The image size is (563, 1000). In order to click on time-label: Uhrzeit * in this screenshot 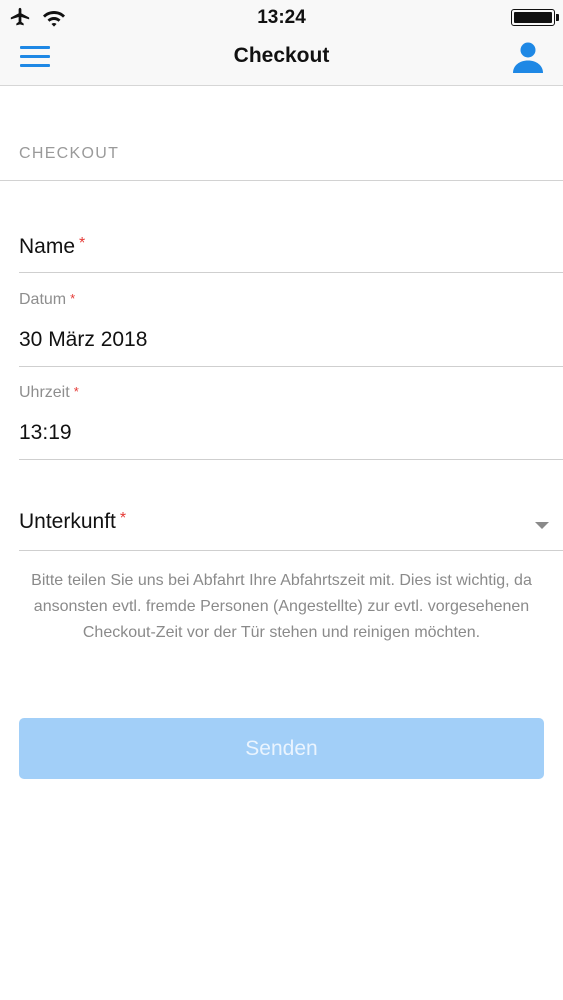, I will do `click(49, 392)`.